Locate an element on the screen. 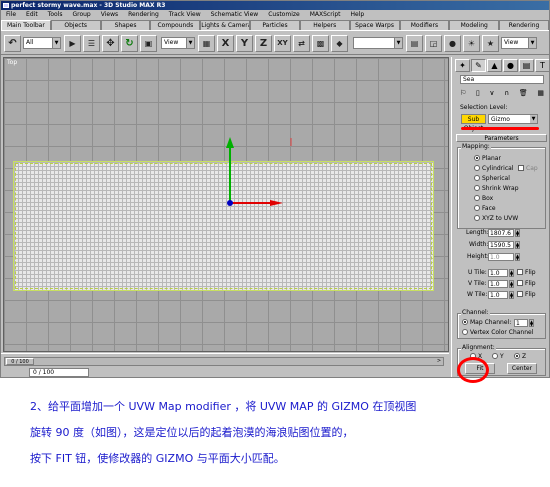 This screenshot has height=487, width=550. make-unique-icon: ∩ is located at coordinates (506, 93).